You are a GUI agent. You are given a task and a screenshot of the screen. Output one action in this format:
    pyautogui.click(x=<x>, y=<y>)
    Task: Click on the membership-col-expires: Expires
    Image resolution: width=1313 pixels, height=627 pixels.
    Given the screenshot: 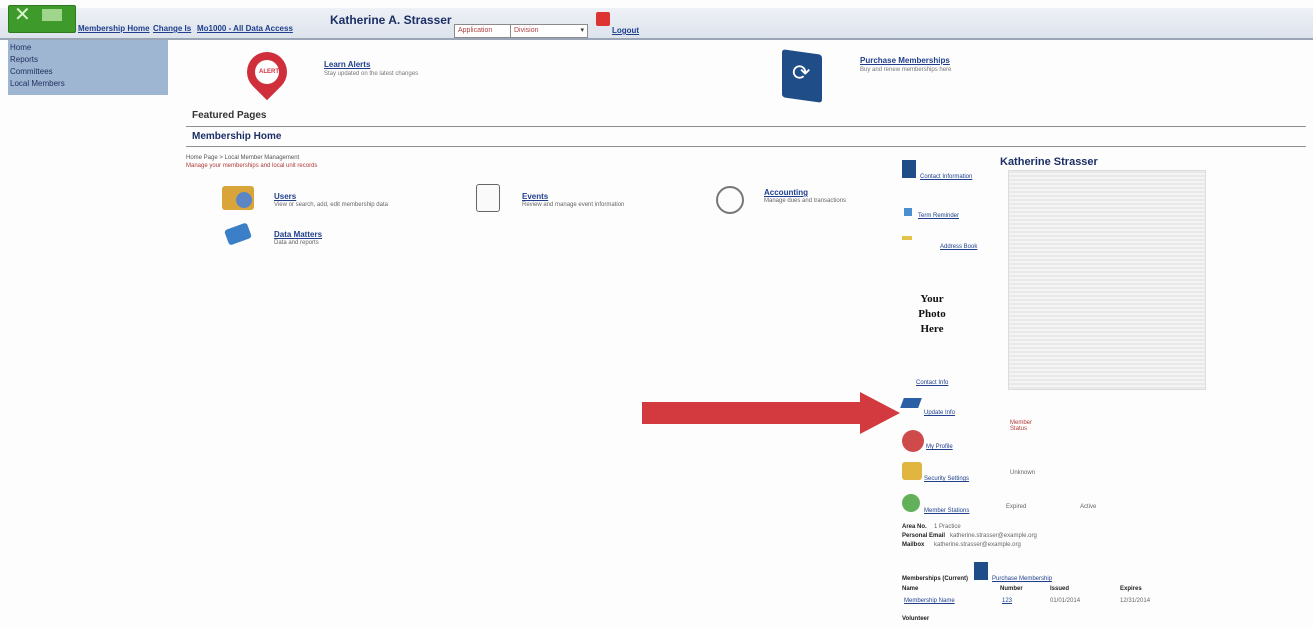 What is the action you would take?
    pyautogui.click(x=1131, y=589)
    